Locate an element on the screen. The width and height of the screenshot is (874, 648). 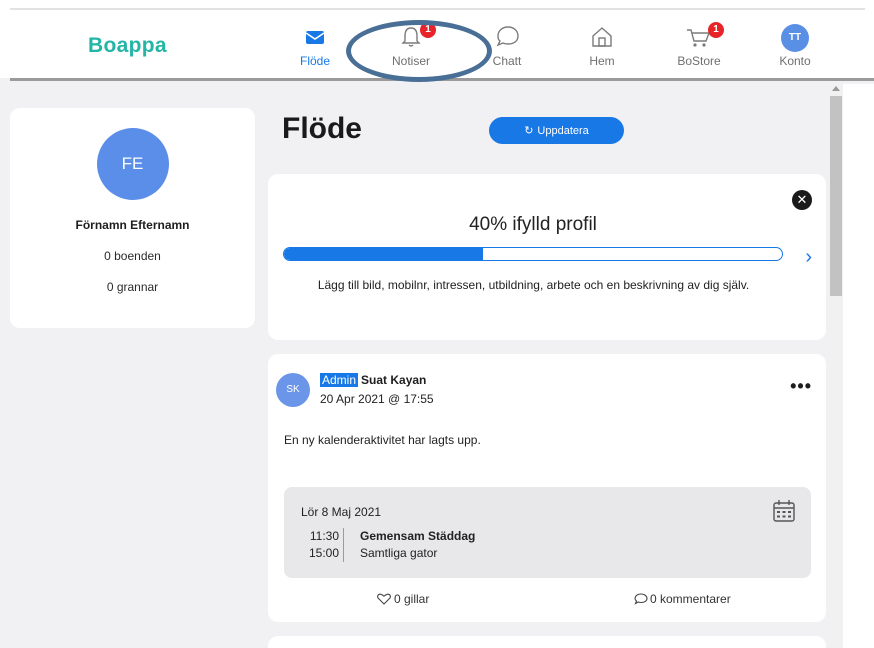
app-logo: Boappa is located at coordinates (127, 46).